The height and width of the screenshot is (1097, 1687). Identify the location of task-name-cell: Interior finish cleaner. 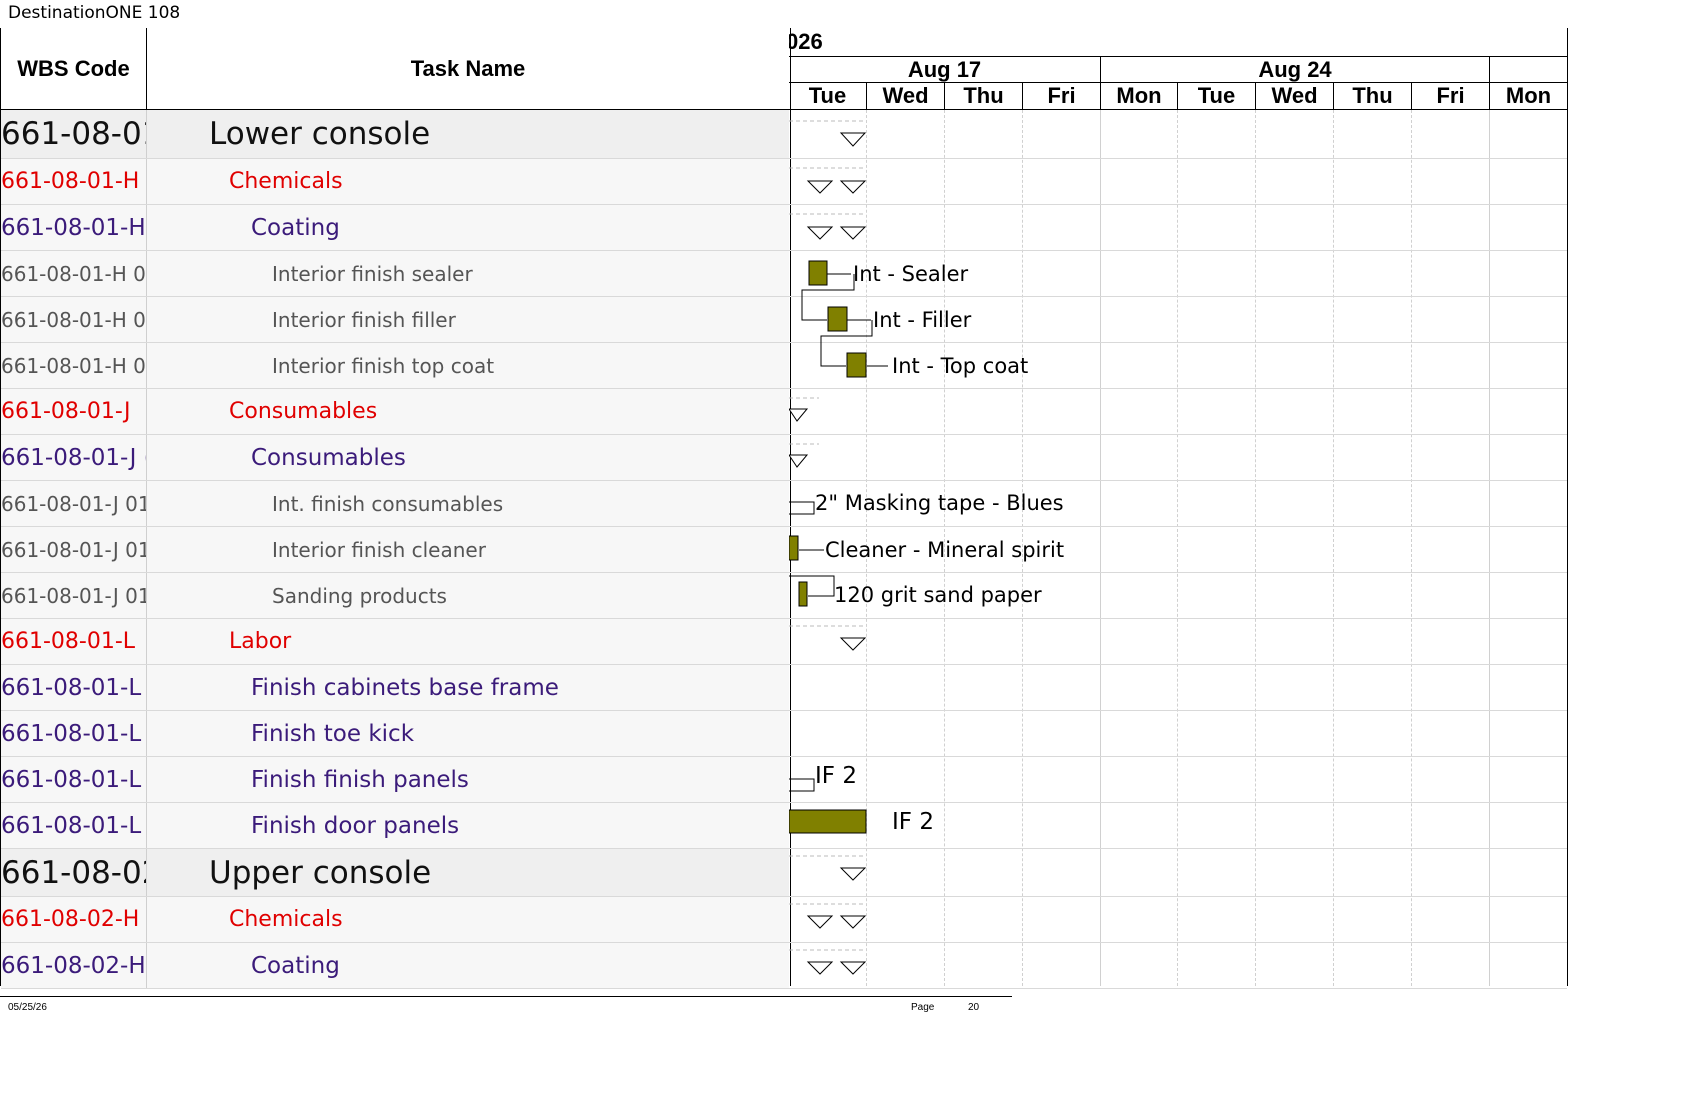
(379, 549).